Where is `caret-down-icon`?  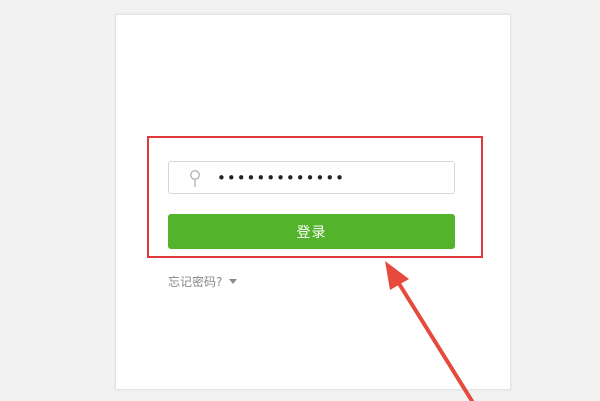
caret-down-icon is located at coordinates (233, 281).